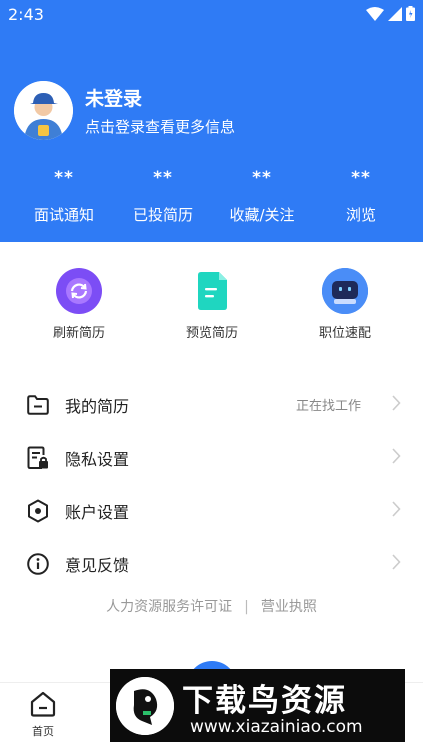  What do you see at coordinates (97, 406) in the screenshot?
I see `menu-item-label: 我的简历` at bounding box center [97, 406].